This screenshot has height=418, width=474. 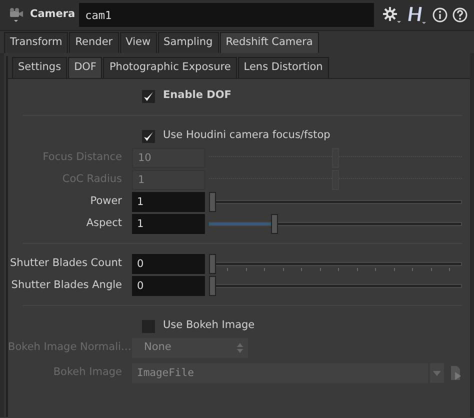 What do you see at coordinates (40, 67) in the screenshot?
I see `tab: Settings` at bounding box center [40, 67].